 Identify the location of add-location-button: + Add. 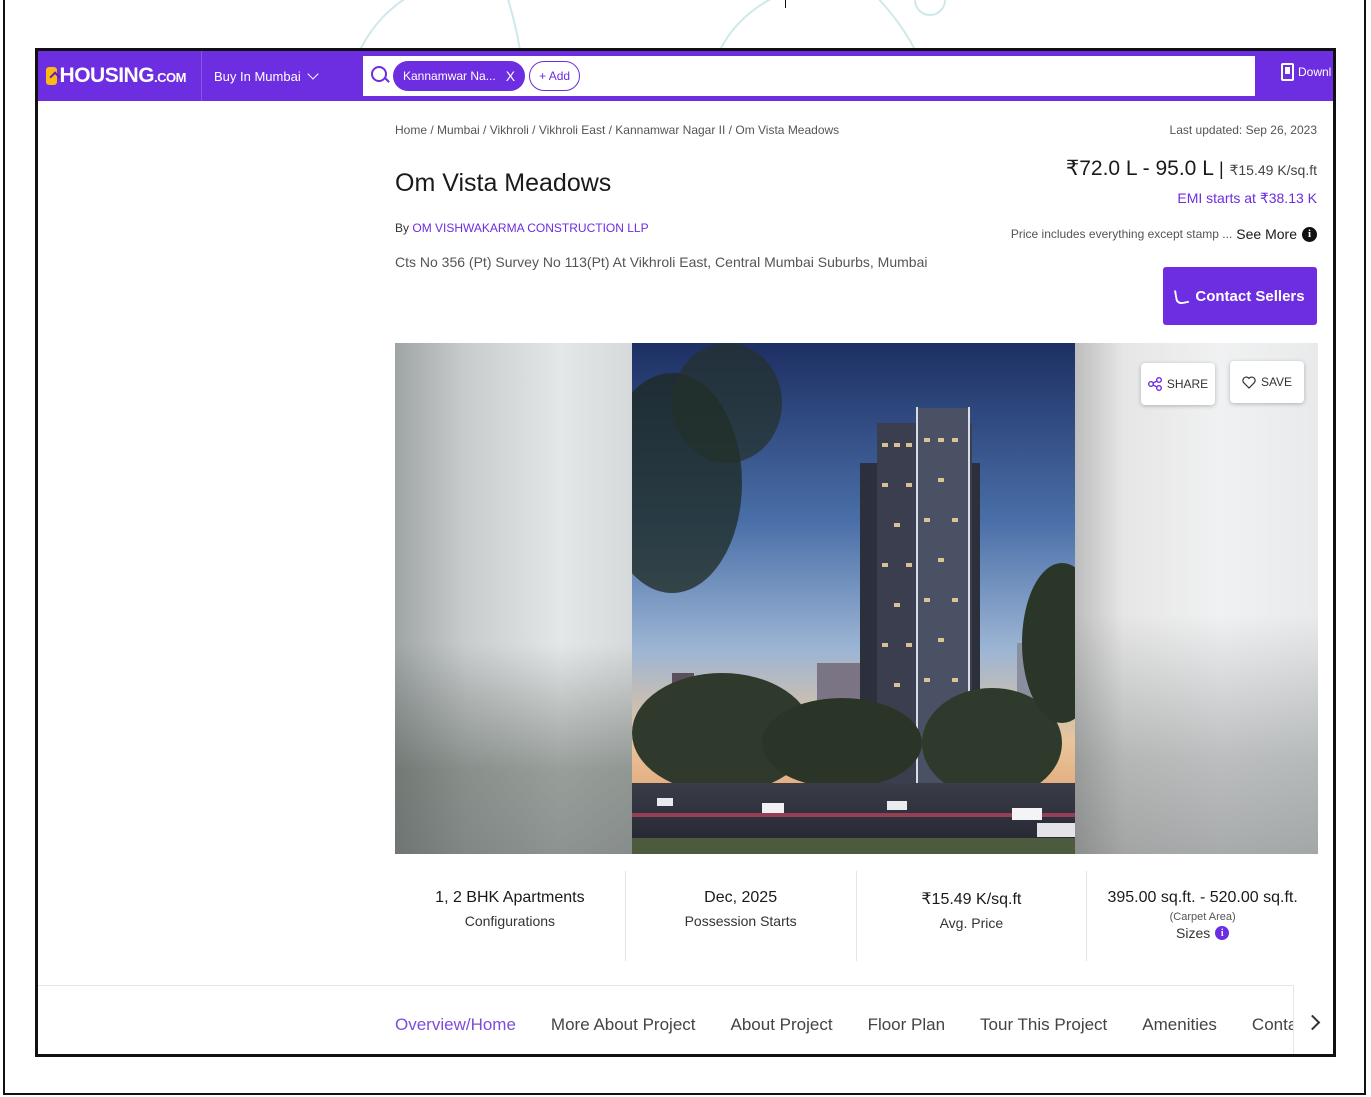
(555, 76).